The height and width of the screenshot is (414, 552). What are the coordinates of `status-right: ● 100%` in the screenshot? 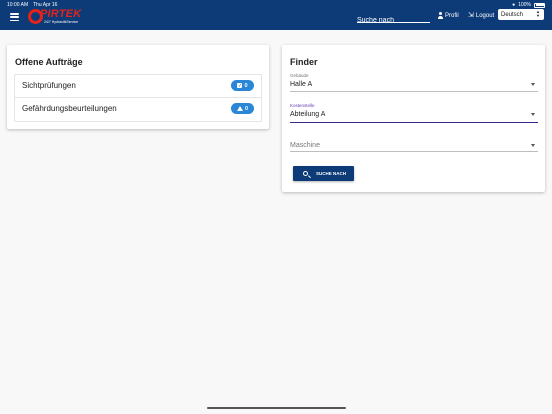 It's located at (528, 5).